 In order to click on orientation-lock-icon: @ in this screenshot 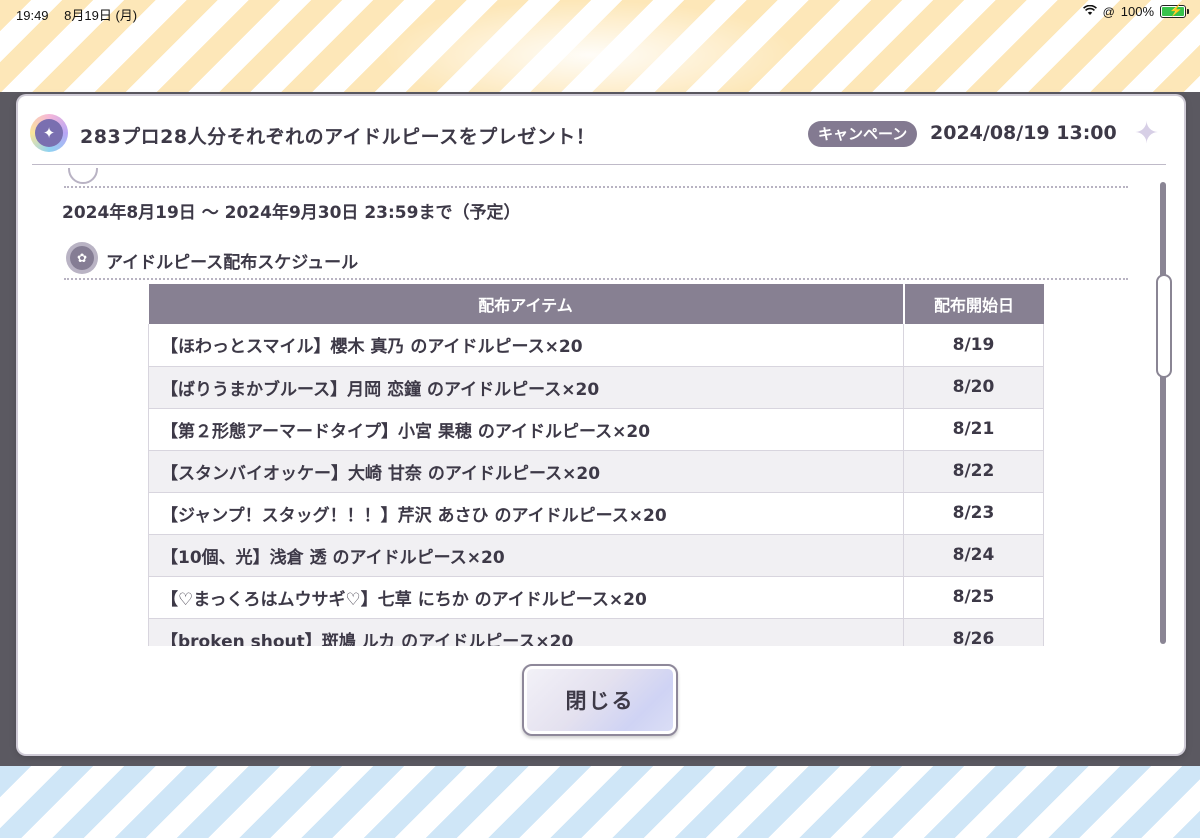, I will do `click(1108, 11)`.